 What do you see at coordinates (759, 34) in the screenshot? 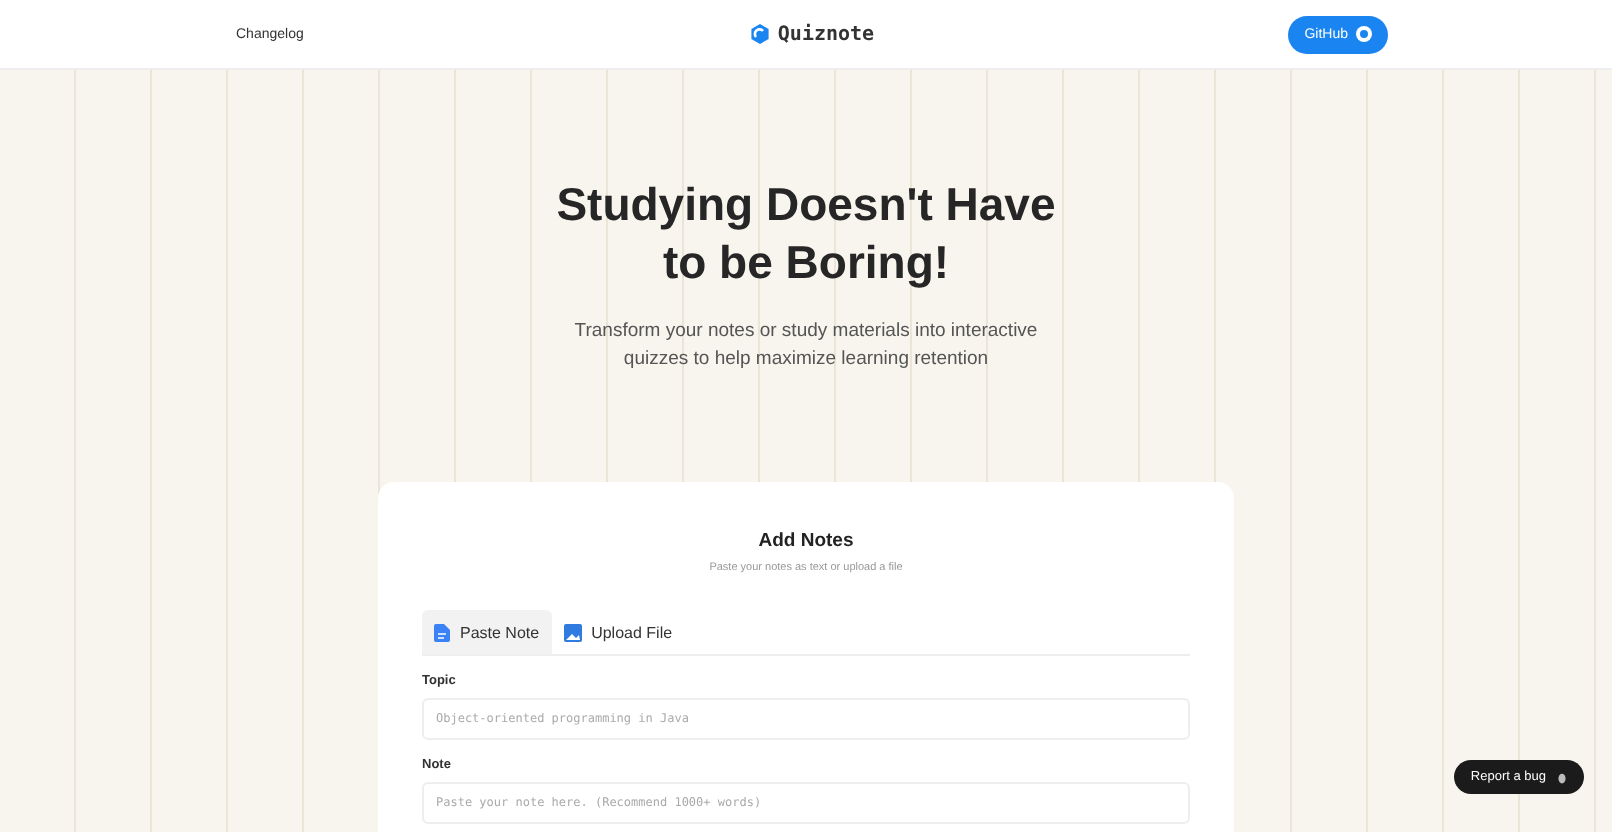
I see `logo-icon` at bounding box center [759, 34].